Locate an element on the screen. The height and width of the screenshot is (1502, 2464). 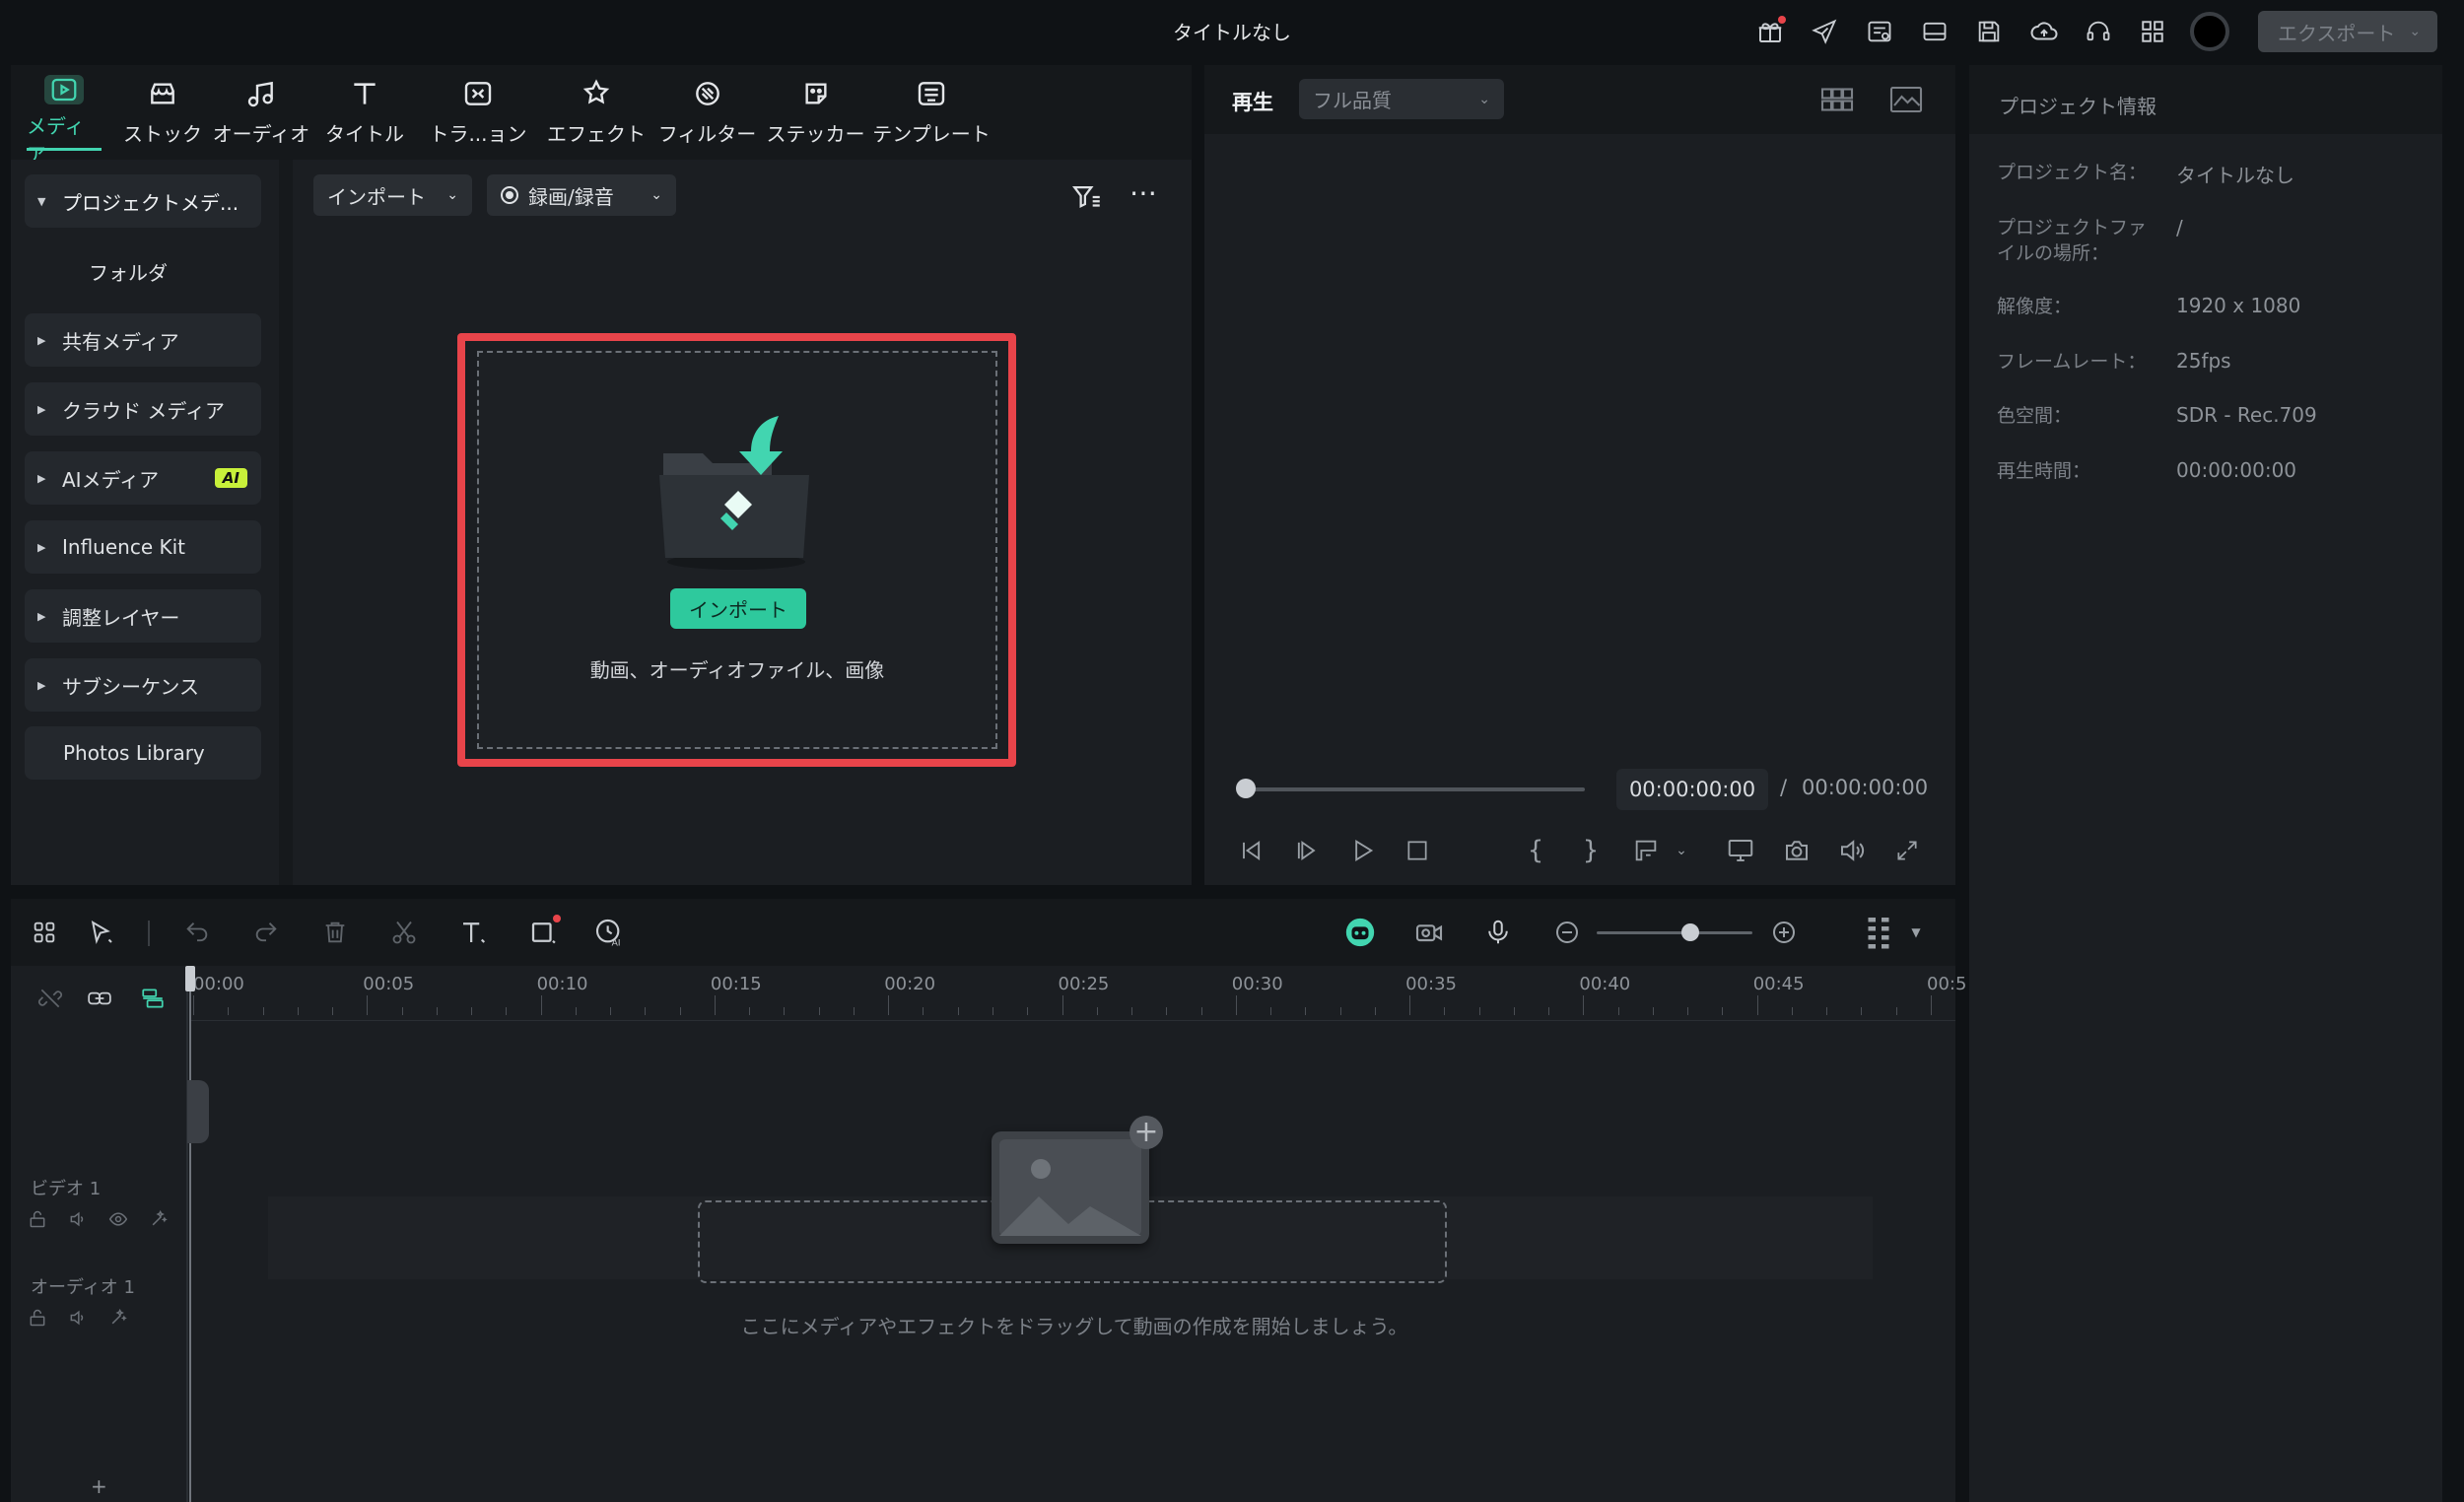
link-icon is located at coordinates (99, 998).